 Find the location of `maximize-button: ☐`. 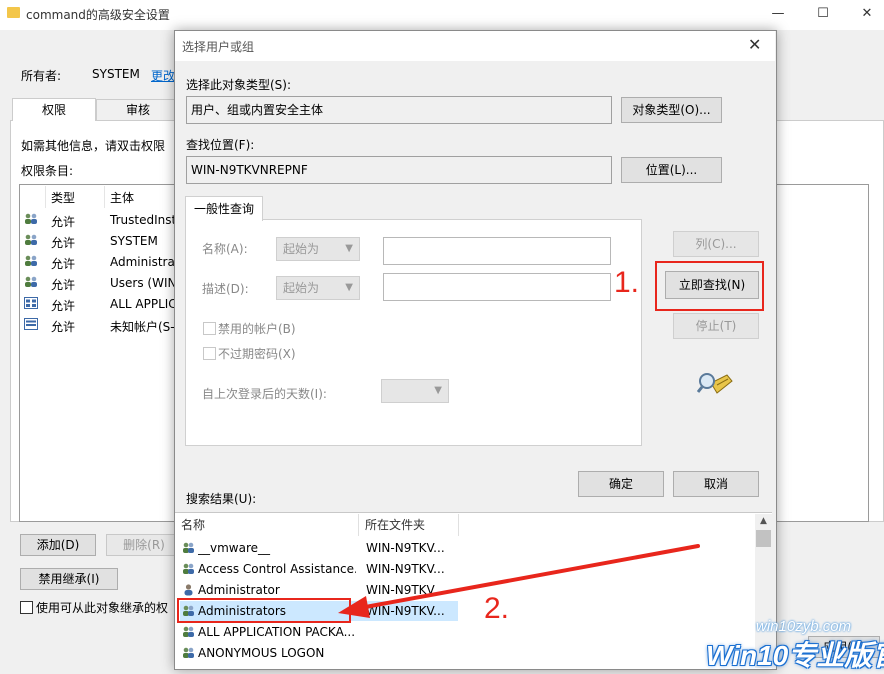

maximize-button: ☐ is located at coordinates (823, 14).